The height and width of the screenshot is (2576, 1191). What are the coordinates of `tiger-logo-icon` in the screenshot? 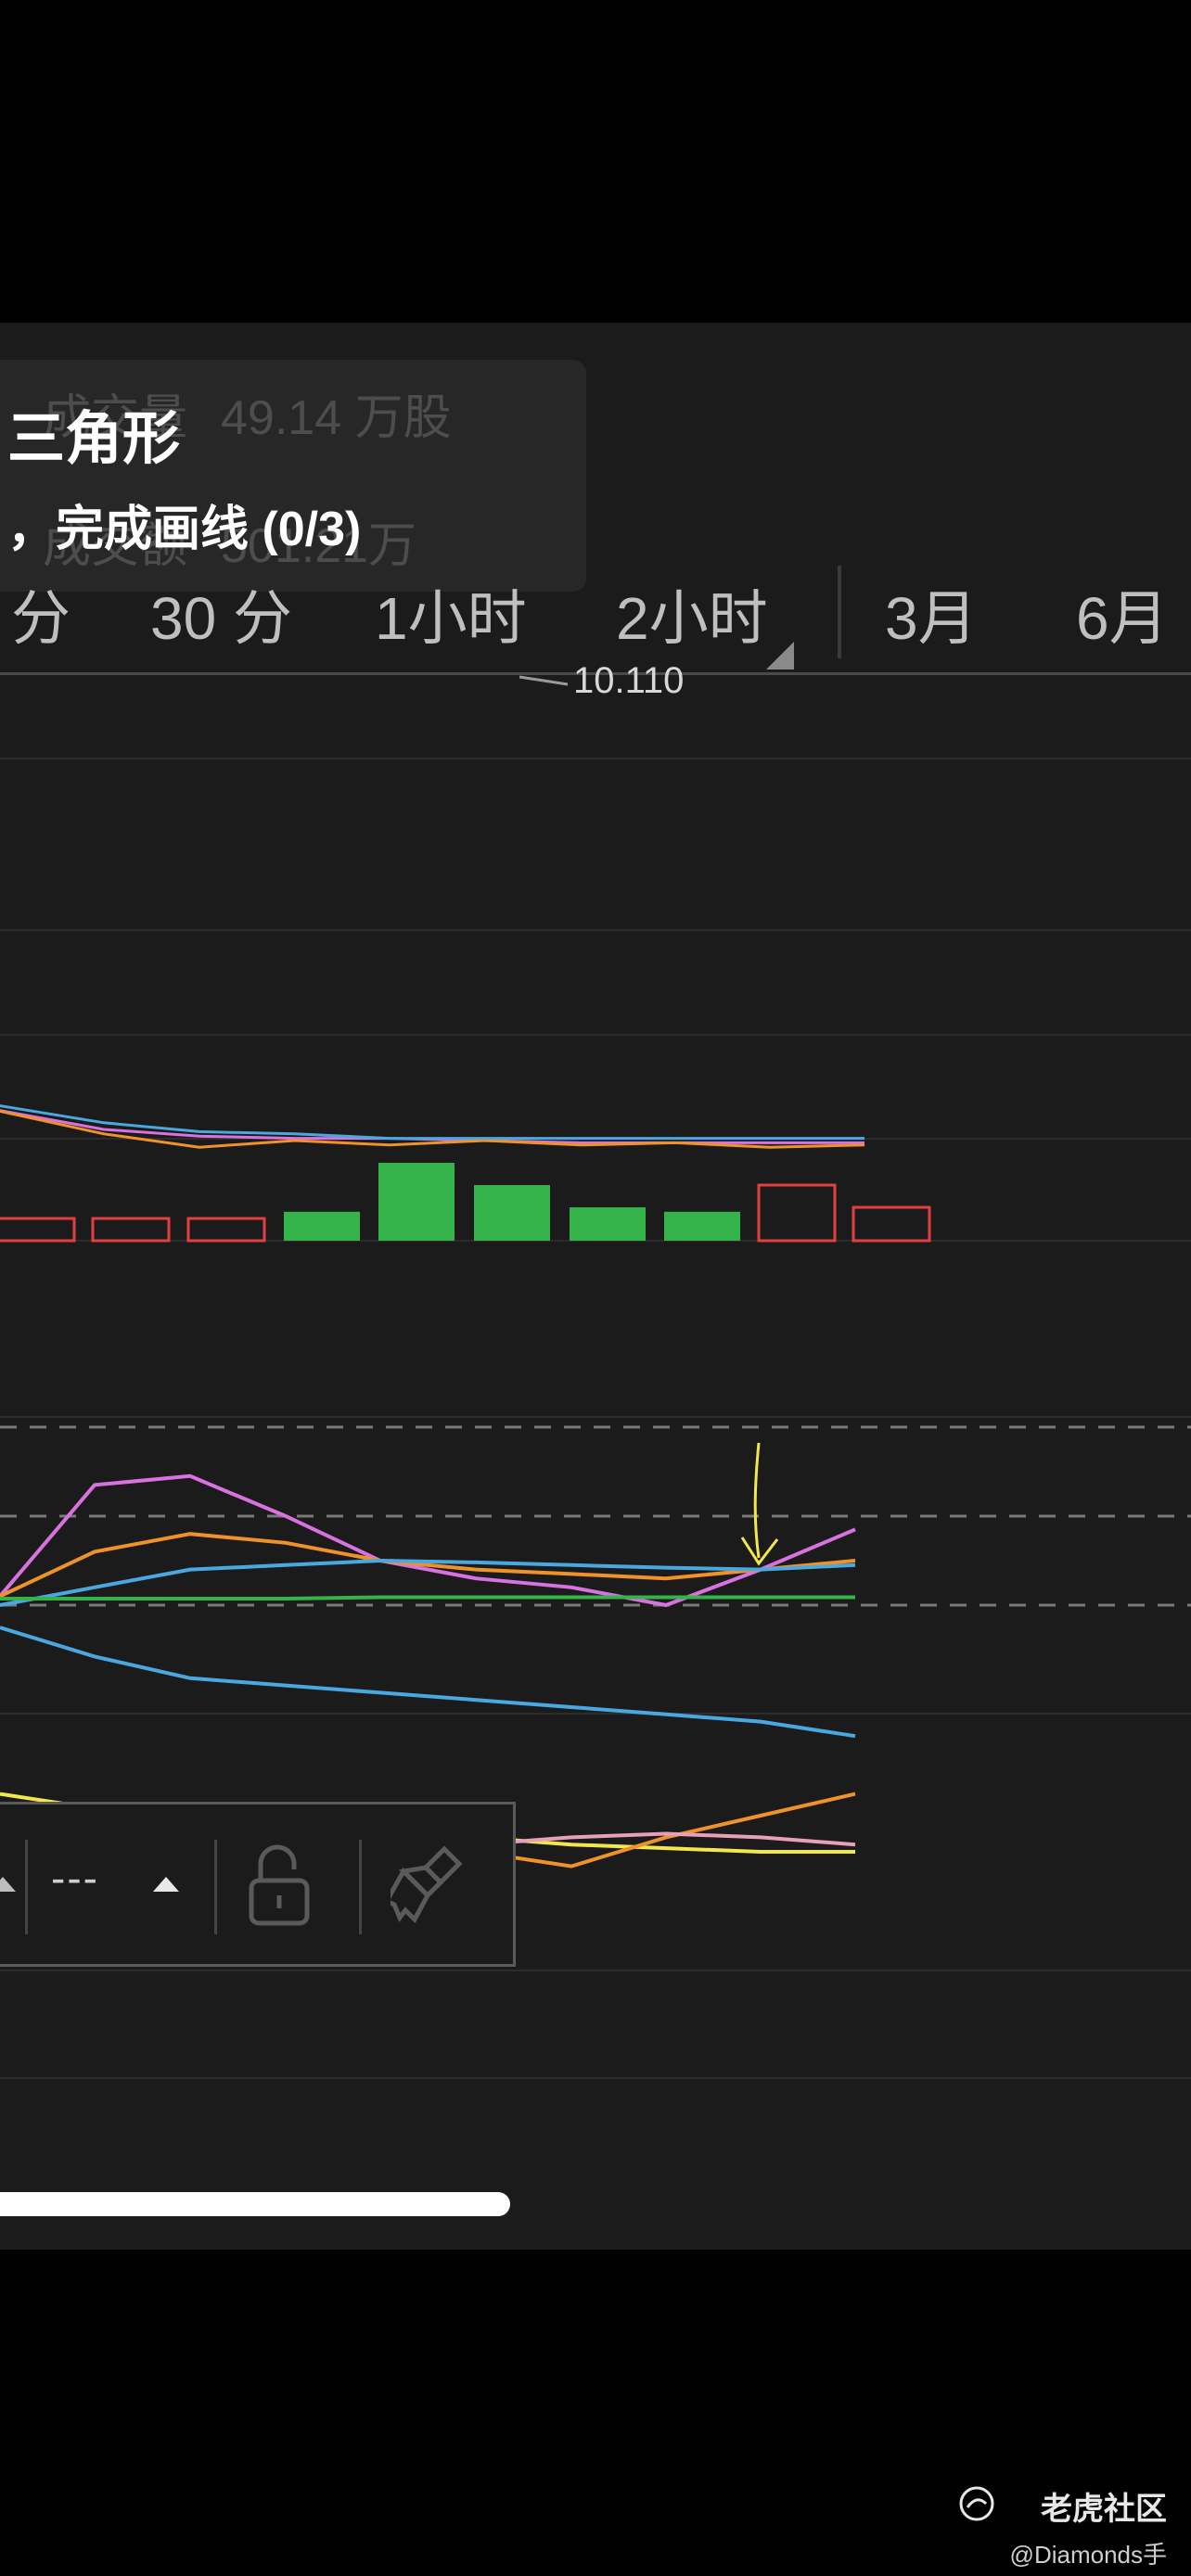 It's located at (977, 2503).